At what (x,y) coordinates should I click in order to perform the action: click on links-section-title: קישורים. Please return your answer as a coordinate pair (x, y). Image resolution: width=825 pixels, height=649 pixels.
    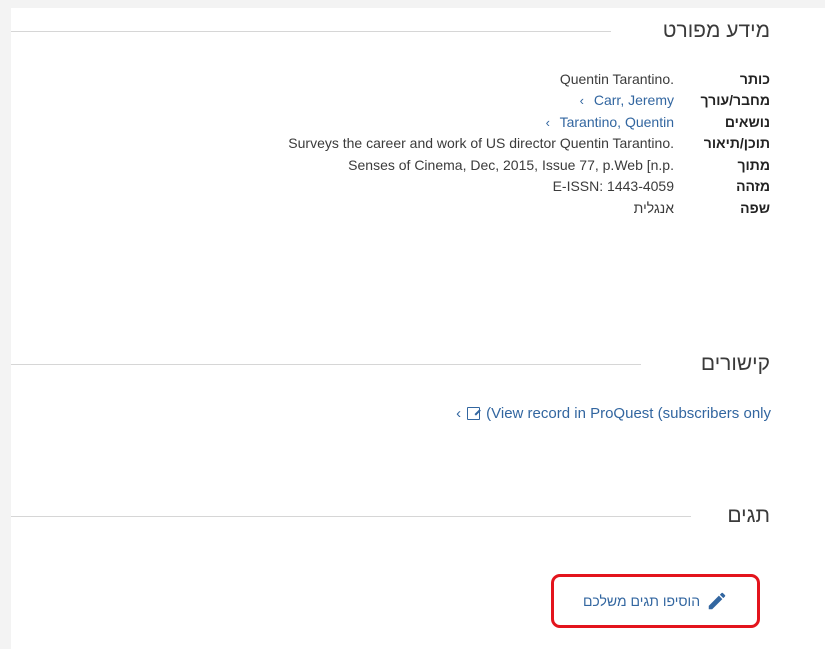
    Looking at the image, I should click on (728, 364).